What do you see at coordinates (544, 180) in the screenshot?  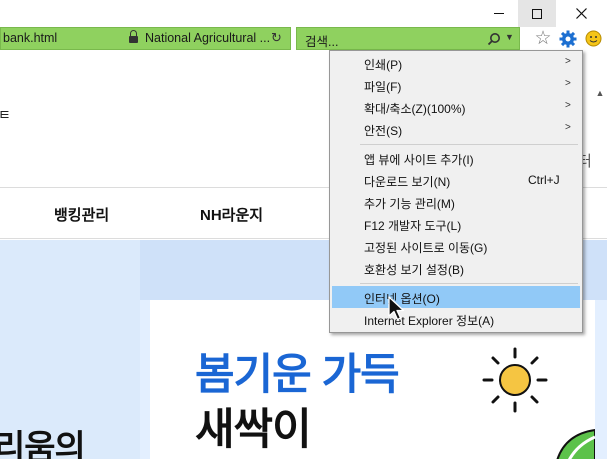 I see `menu-item-shortcut: Ctrl+J` at bounding box center [544, 180].